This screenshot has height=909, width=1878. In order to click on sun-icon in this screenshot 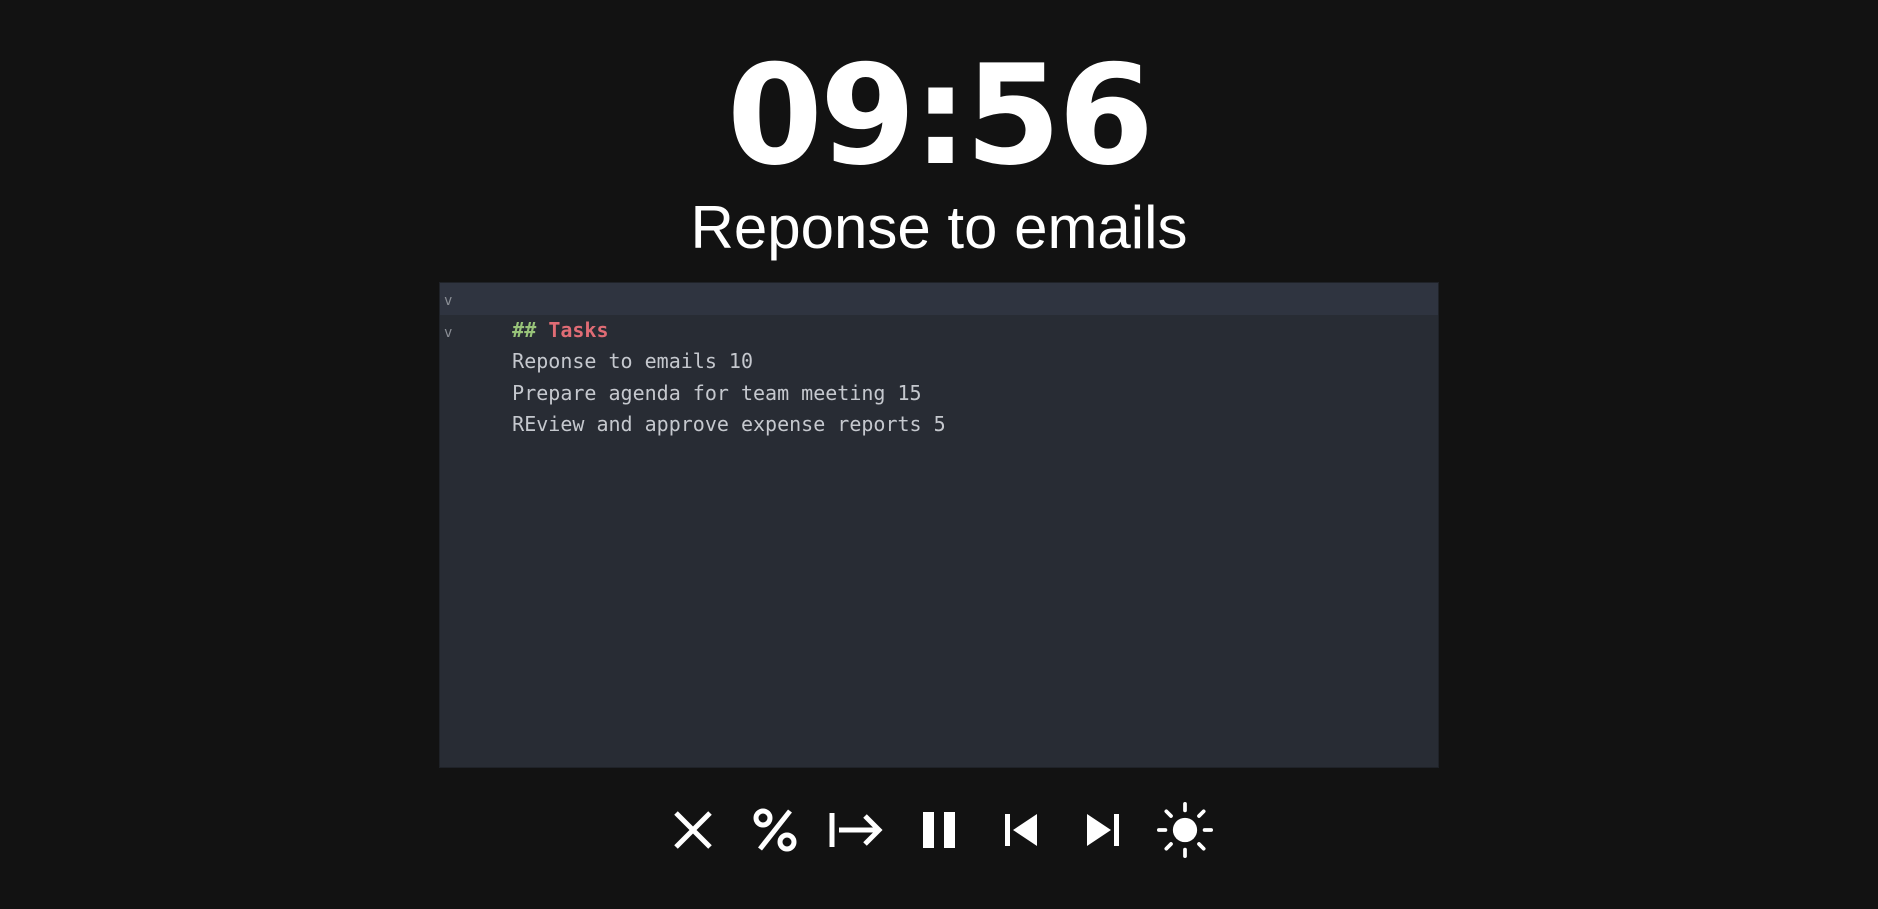, I will do `click(1185, 830)`.